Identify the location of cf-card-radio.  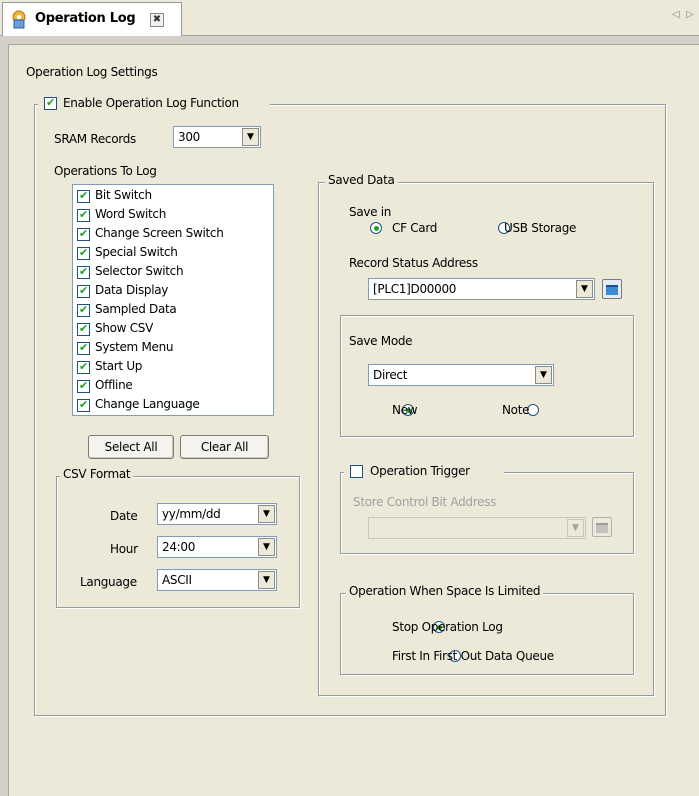
(376, 228).